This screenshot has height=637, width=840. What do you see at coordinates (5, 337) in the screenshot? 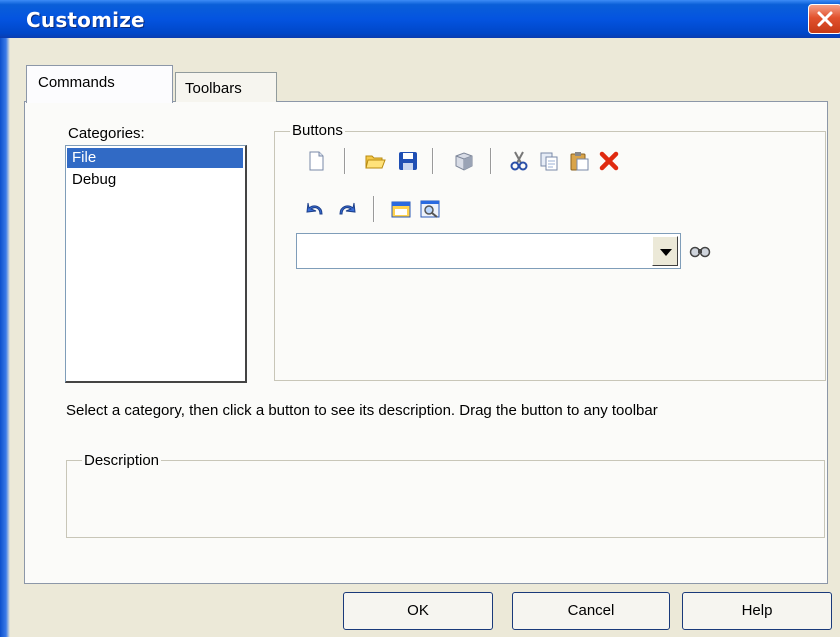
I see `window-border` at bounding box center [5, 337].